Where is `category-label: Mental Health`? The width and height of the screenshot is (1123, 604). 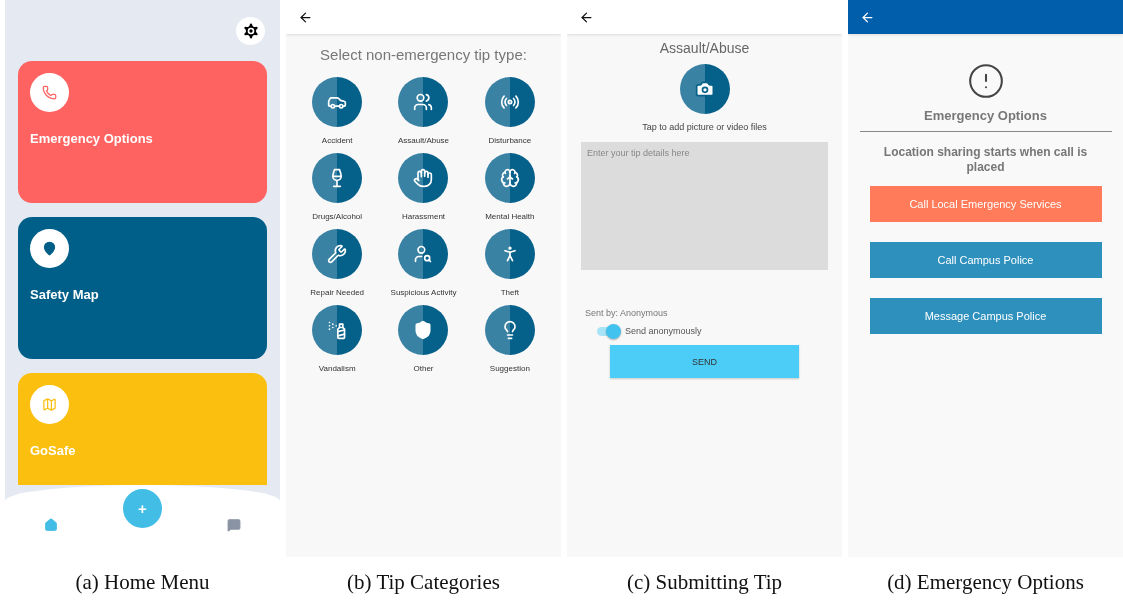 category-label: Mental Health is located at coordinates (510, 216).